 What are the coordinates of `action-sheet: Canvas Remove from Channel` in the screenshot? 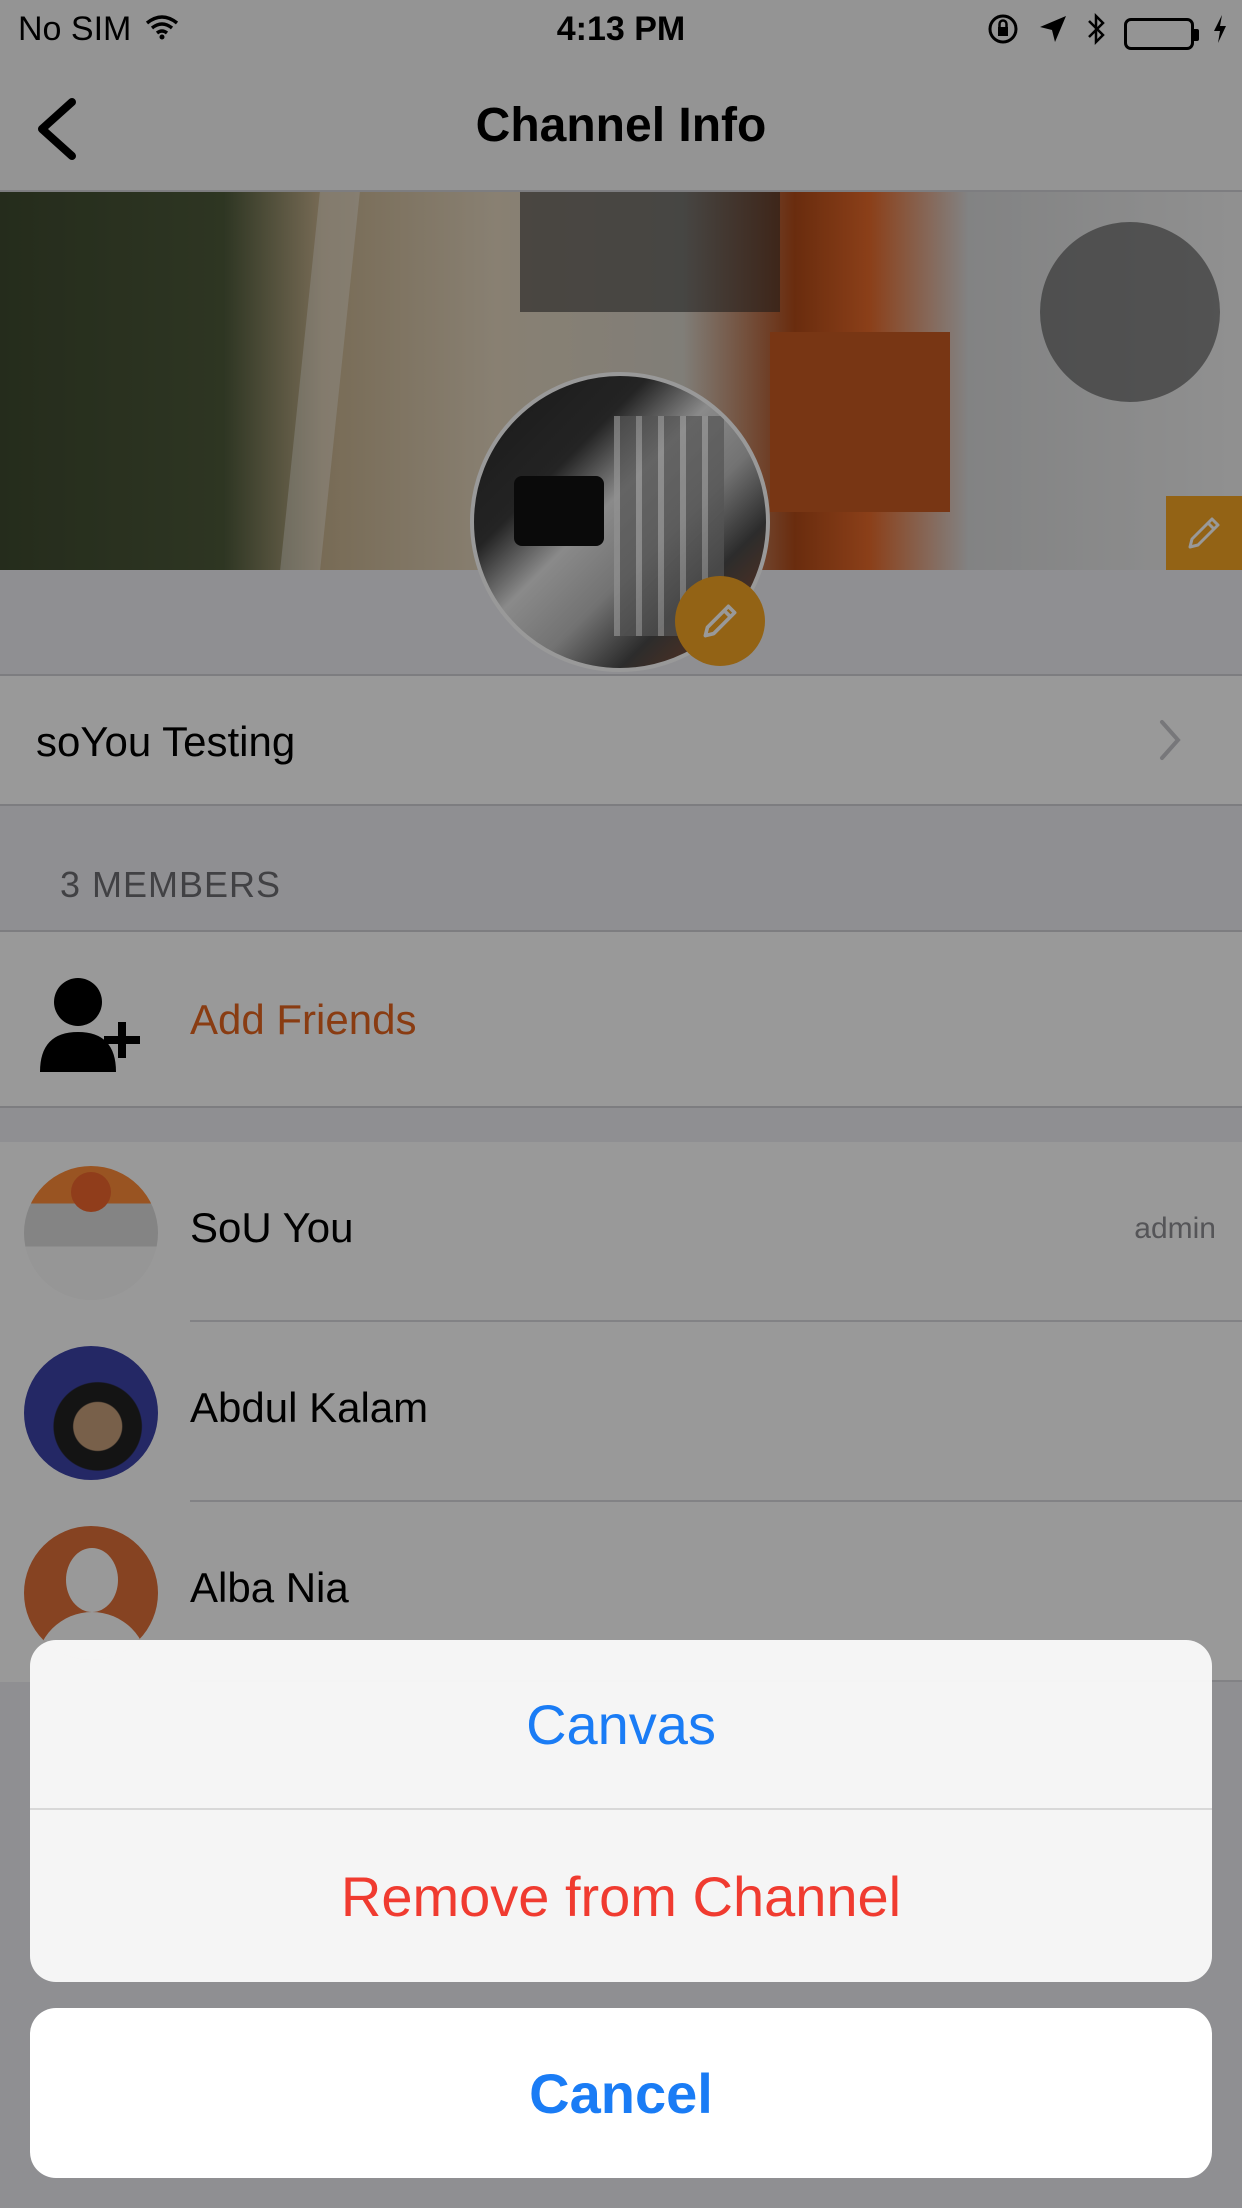 It's located at (621, 1811).